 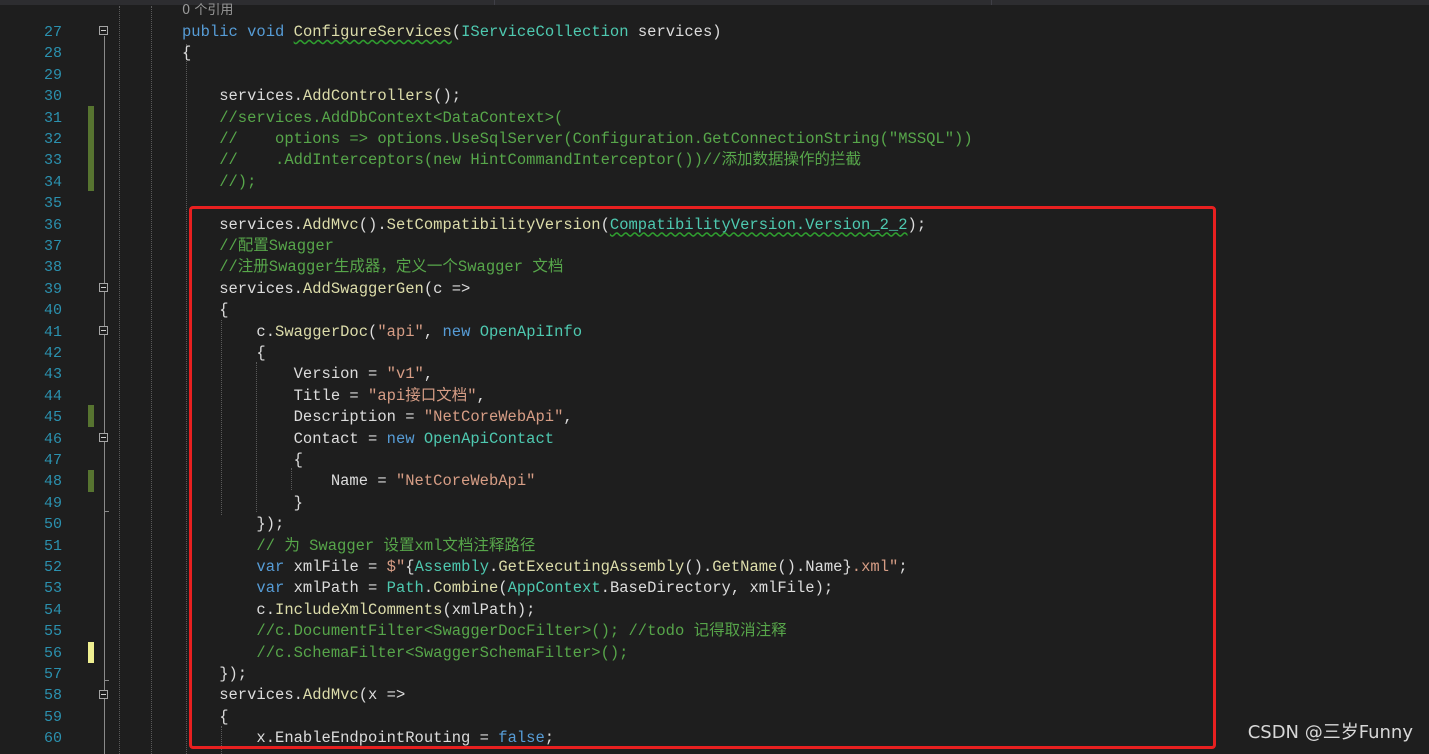 What do you see at coordinates (207, 11) in the screenshot?
I see `reference-count-codelens: 0 个引用` at bounding box center [207, 11].